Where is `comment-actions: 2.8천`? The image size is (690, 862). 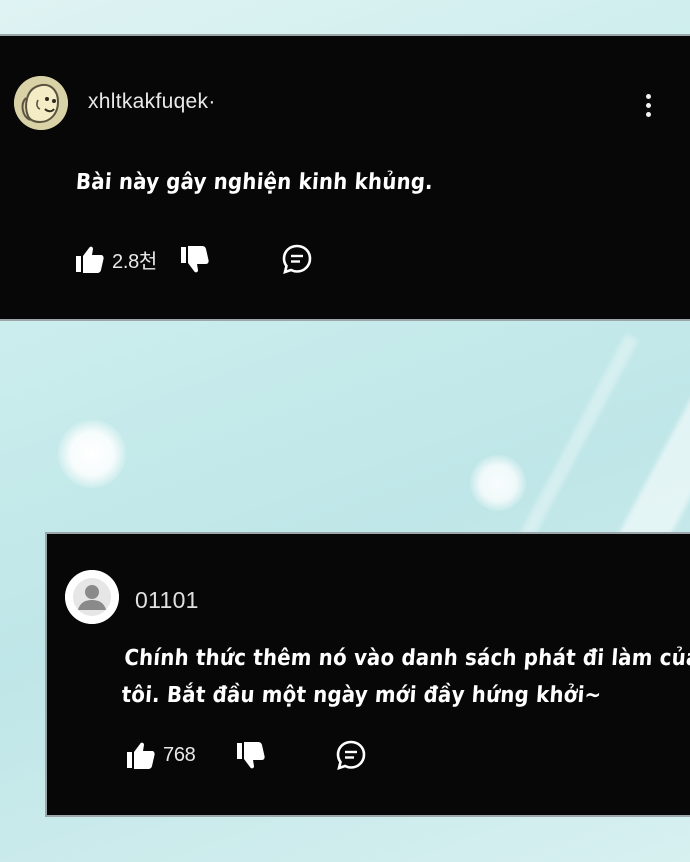
comment-actions: 2.8천 is located at coordinates (193, 259).